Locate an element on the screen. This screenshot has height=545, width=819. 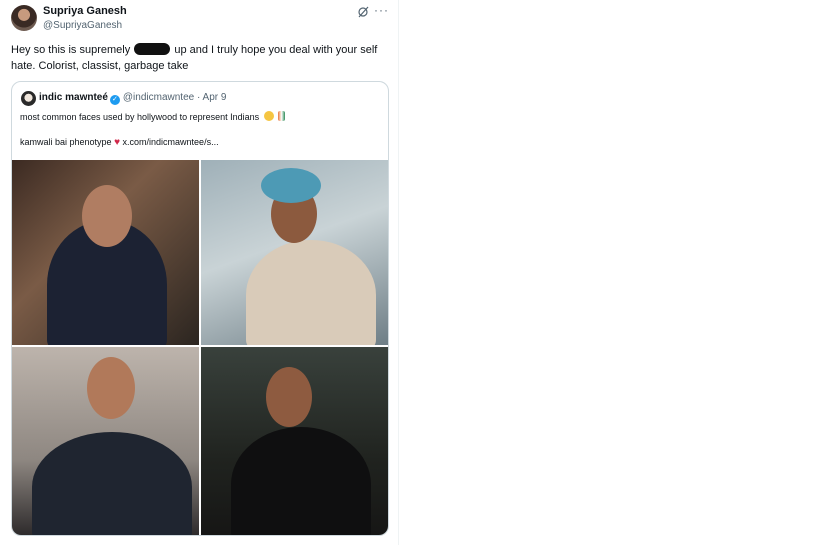
tweet-text-part1: Hey so this is supremely is located at coordinates (71, 50).